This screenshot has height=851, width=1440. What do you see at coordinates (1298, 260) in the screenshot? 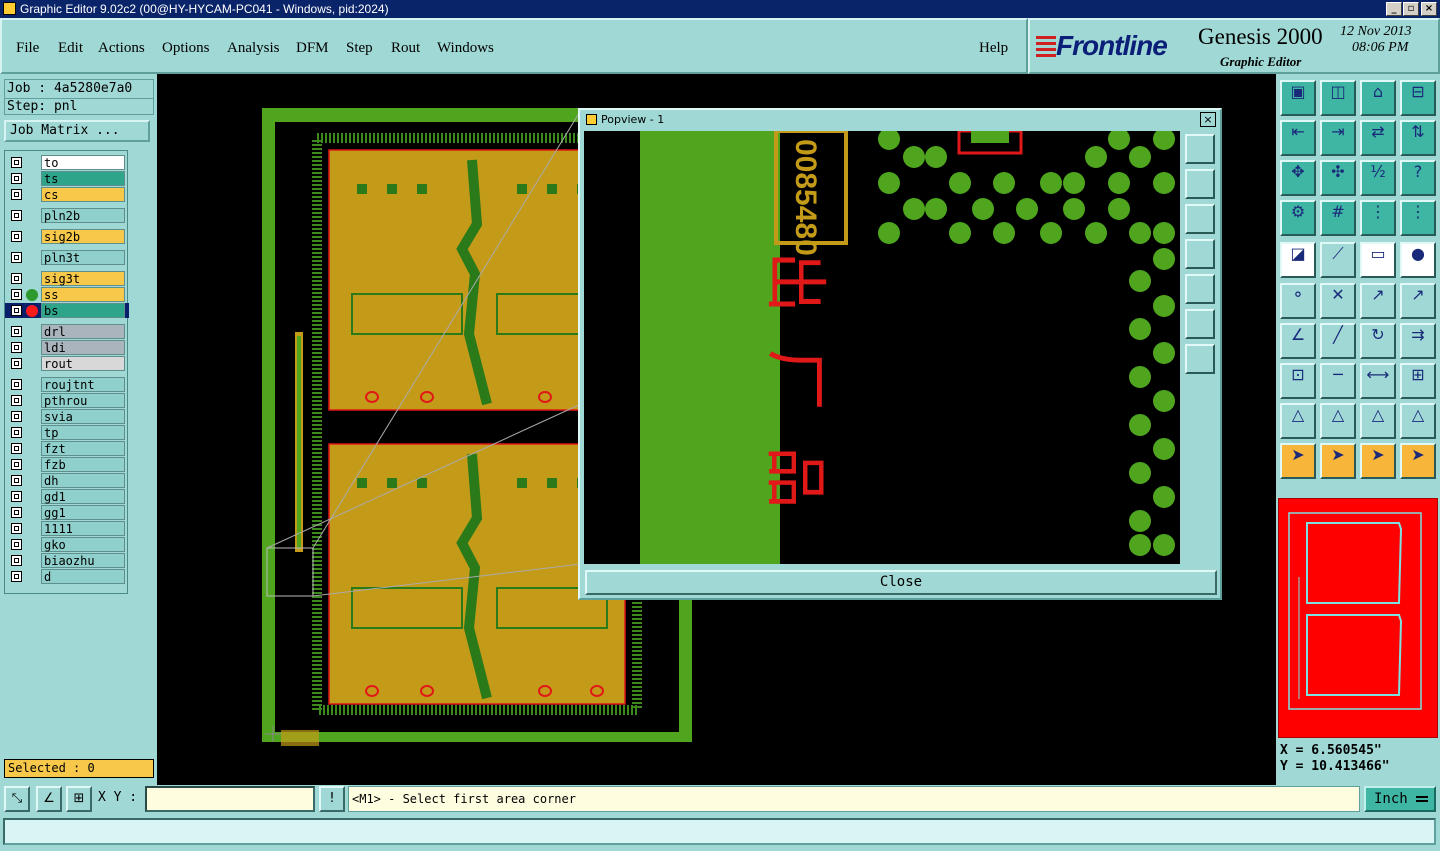
I see `add-pad-icon: ◪` at bounding box center [1298, 260].